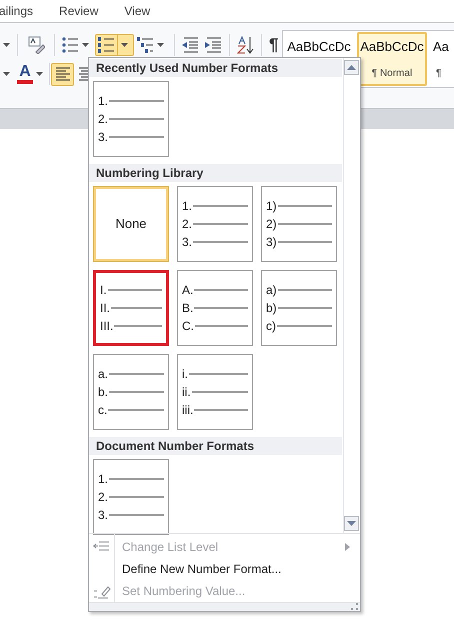 The width and height of the screenshot is (454, 624). I want to click on style-name: ¶ Normal, so click(392, 74).